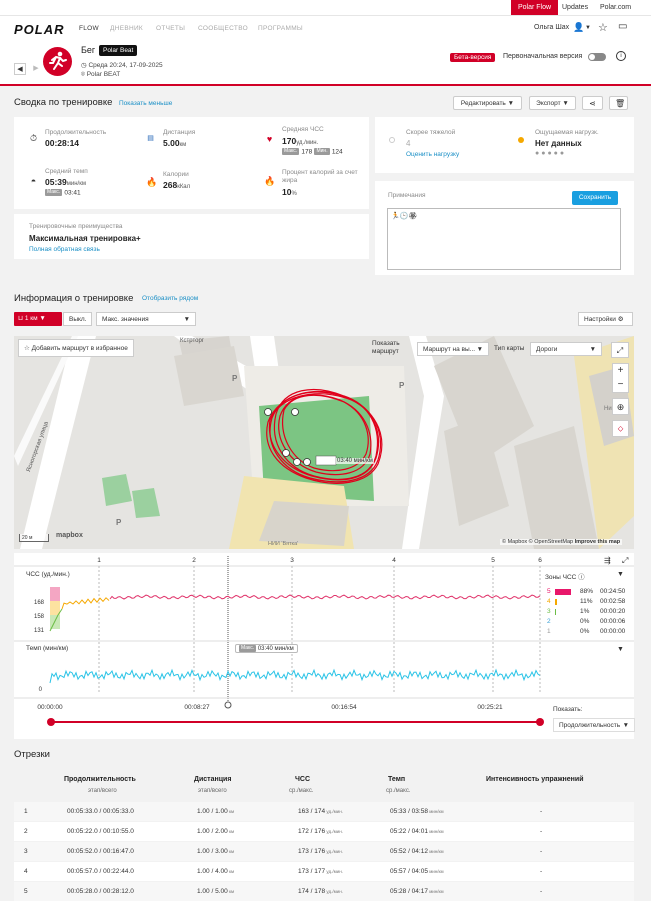 The width and height of the screenshot is (651, 901). What do you see at coordinates (615, 7) in the screenshot?
I see `topbar-link-polar-com: Polar.com` at bounding box center [615, 7].